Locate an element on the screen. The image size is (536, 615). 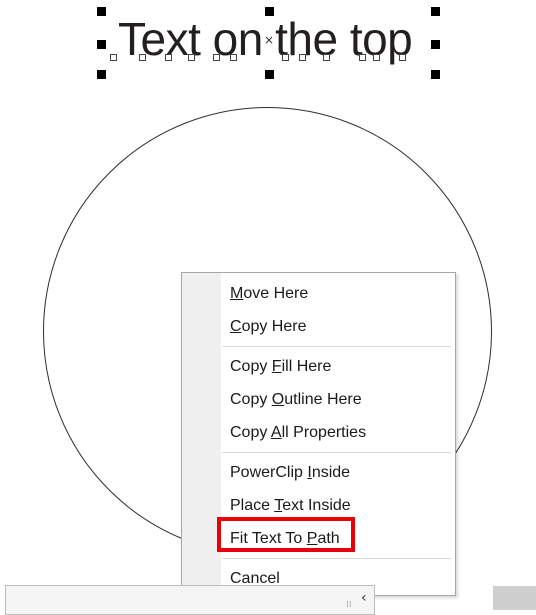
menu-item-access-key: F is located at coordinates (276, 366).